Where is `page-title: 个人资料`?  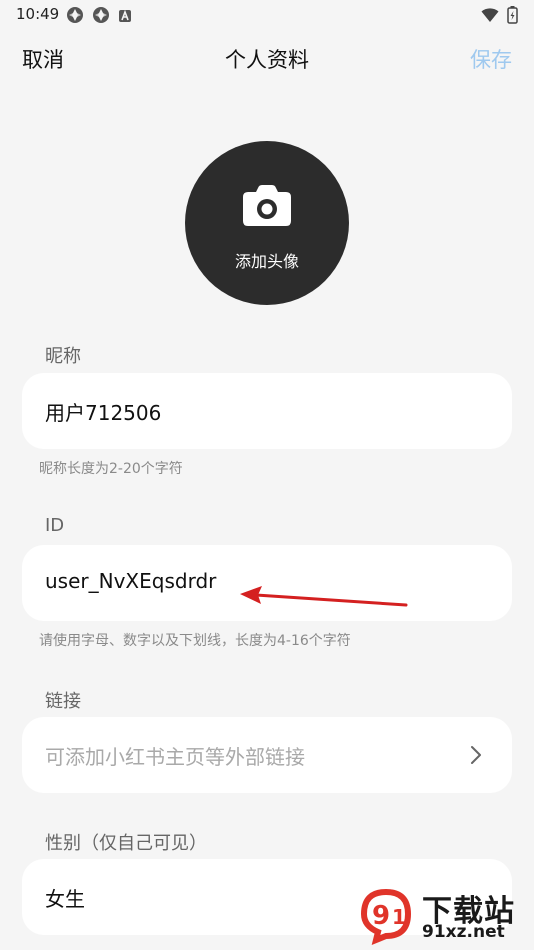 page-title: 个人资料 is located at coordinates (267, 60).